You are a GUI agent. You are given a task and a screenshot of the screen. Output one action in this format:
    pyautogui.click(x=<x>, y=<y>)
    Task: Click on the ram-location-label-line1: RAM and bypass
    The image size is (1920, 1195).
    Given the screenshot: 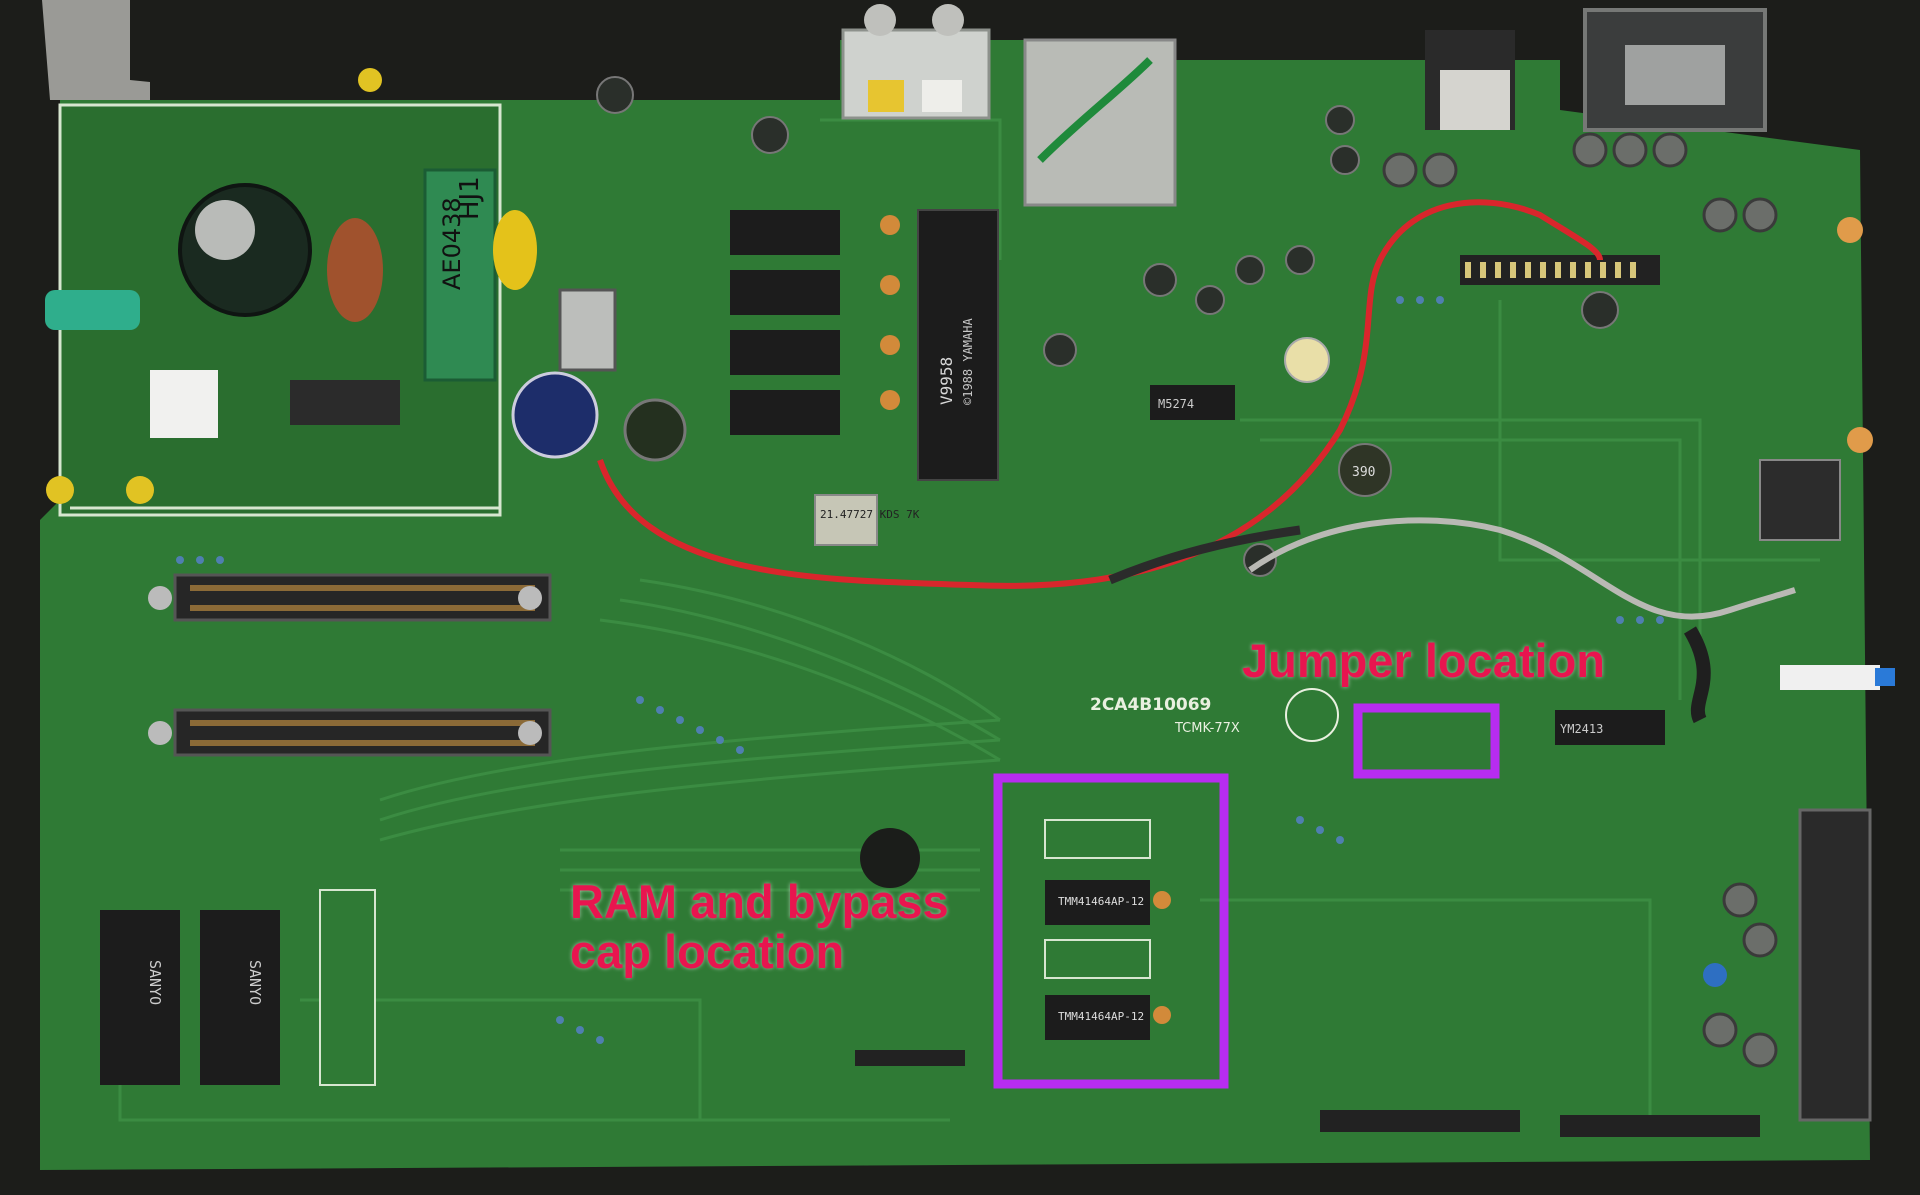 What is the action you would take?
    pyautogui.click(x=759, y=901)
    